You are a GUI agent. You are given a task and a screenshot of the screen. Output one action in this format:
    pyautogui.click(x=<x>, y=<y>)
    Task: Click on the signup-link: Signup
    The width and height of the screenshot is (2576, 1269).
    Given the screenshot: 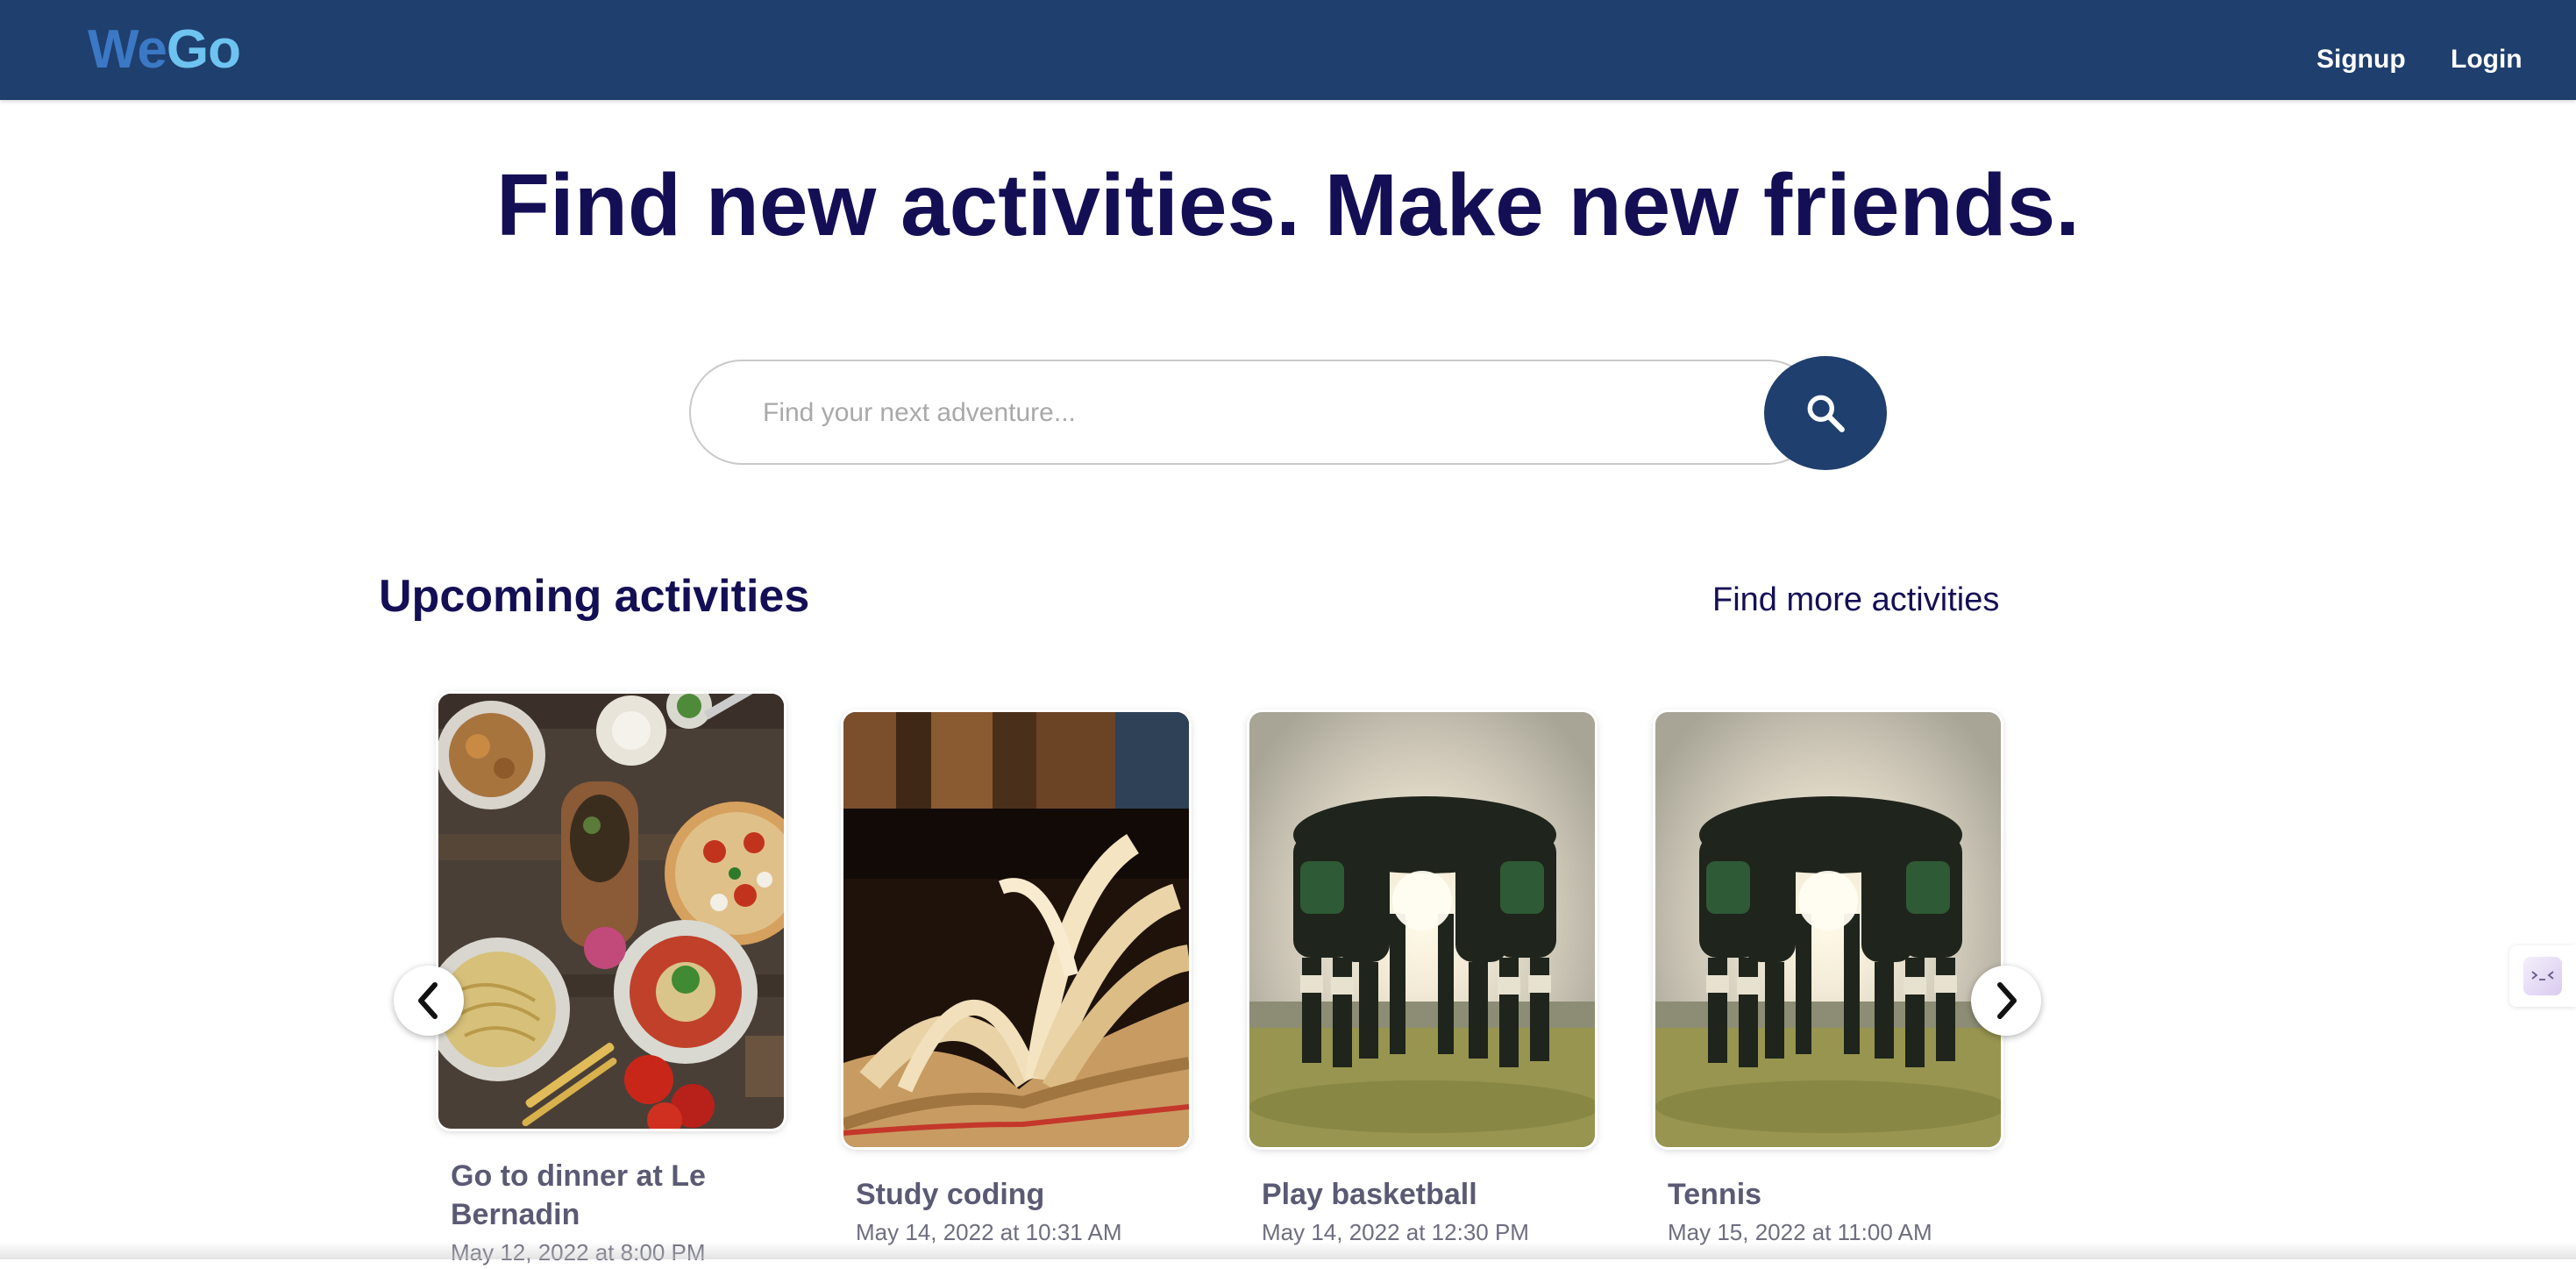 What is the action you would take?
    pyautogui.click(x=2361, y=59)
    